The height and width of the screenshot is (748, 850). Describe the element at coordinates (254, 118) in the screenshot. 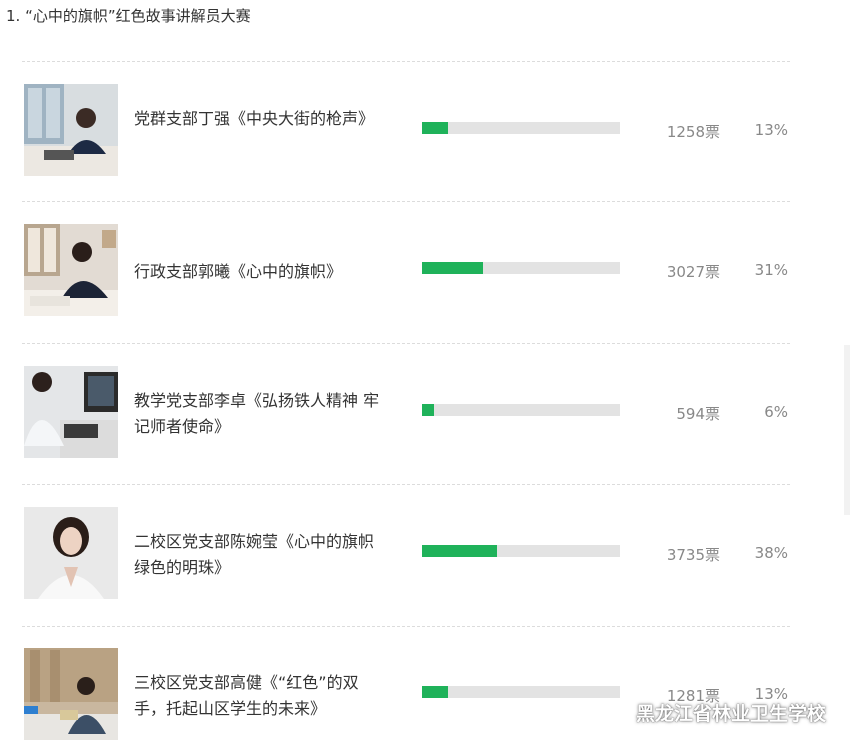

I see `candidate-name: 党群支部丁强《中央大街的枪声》` at that location.